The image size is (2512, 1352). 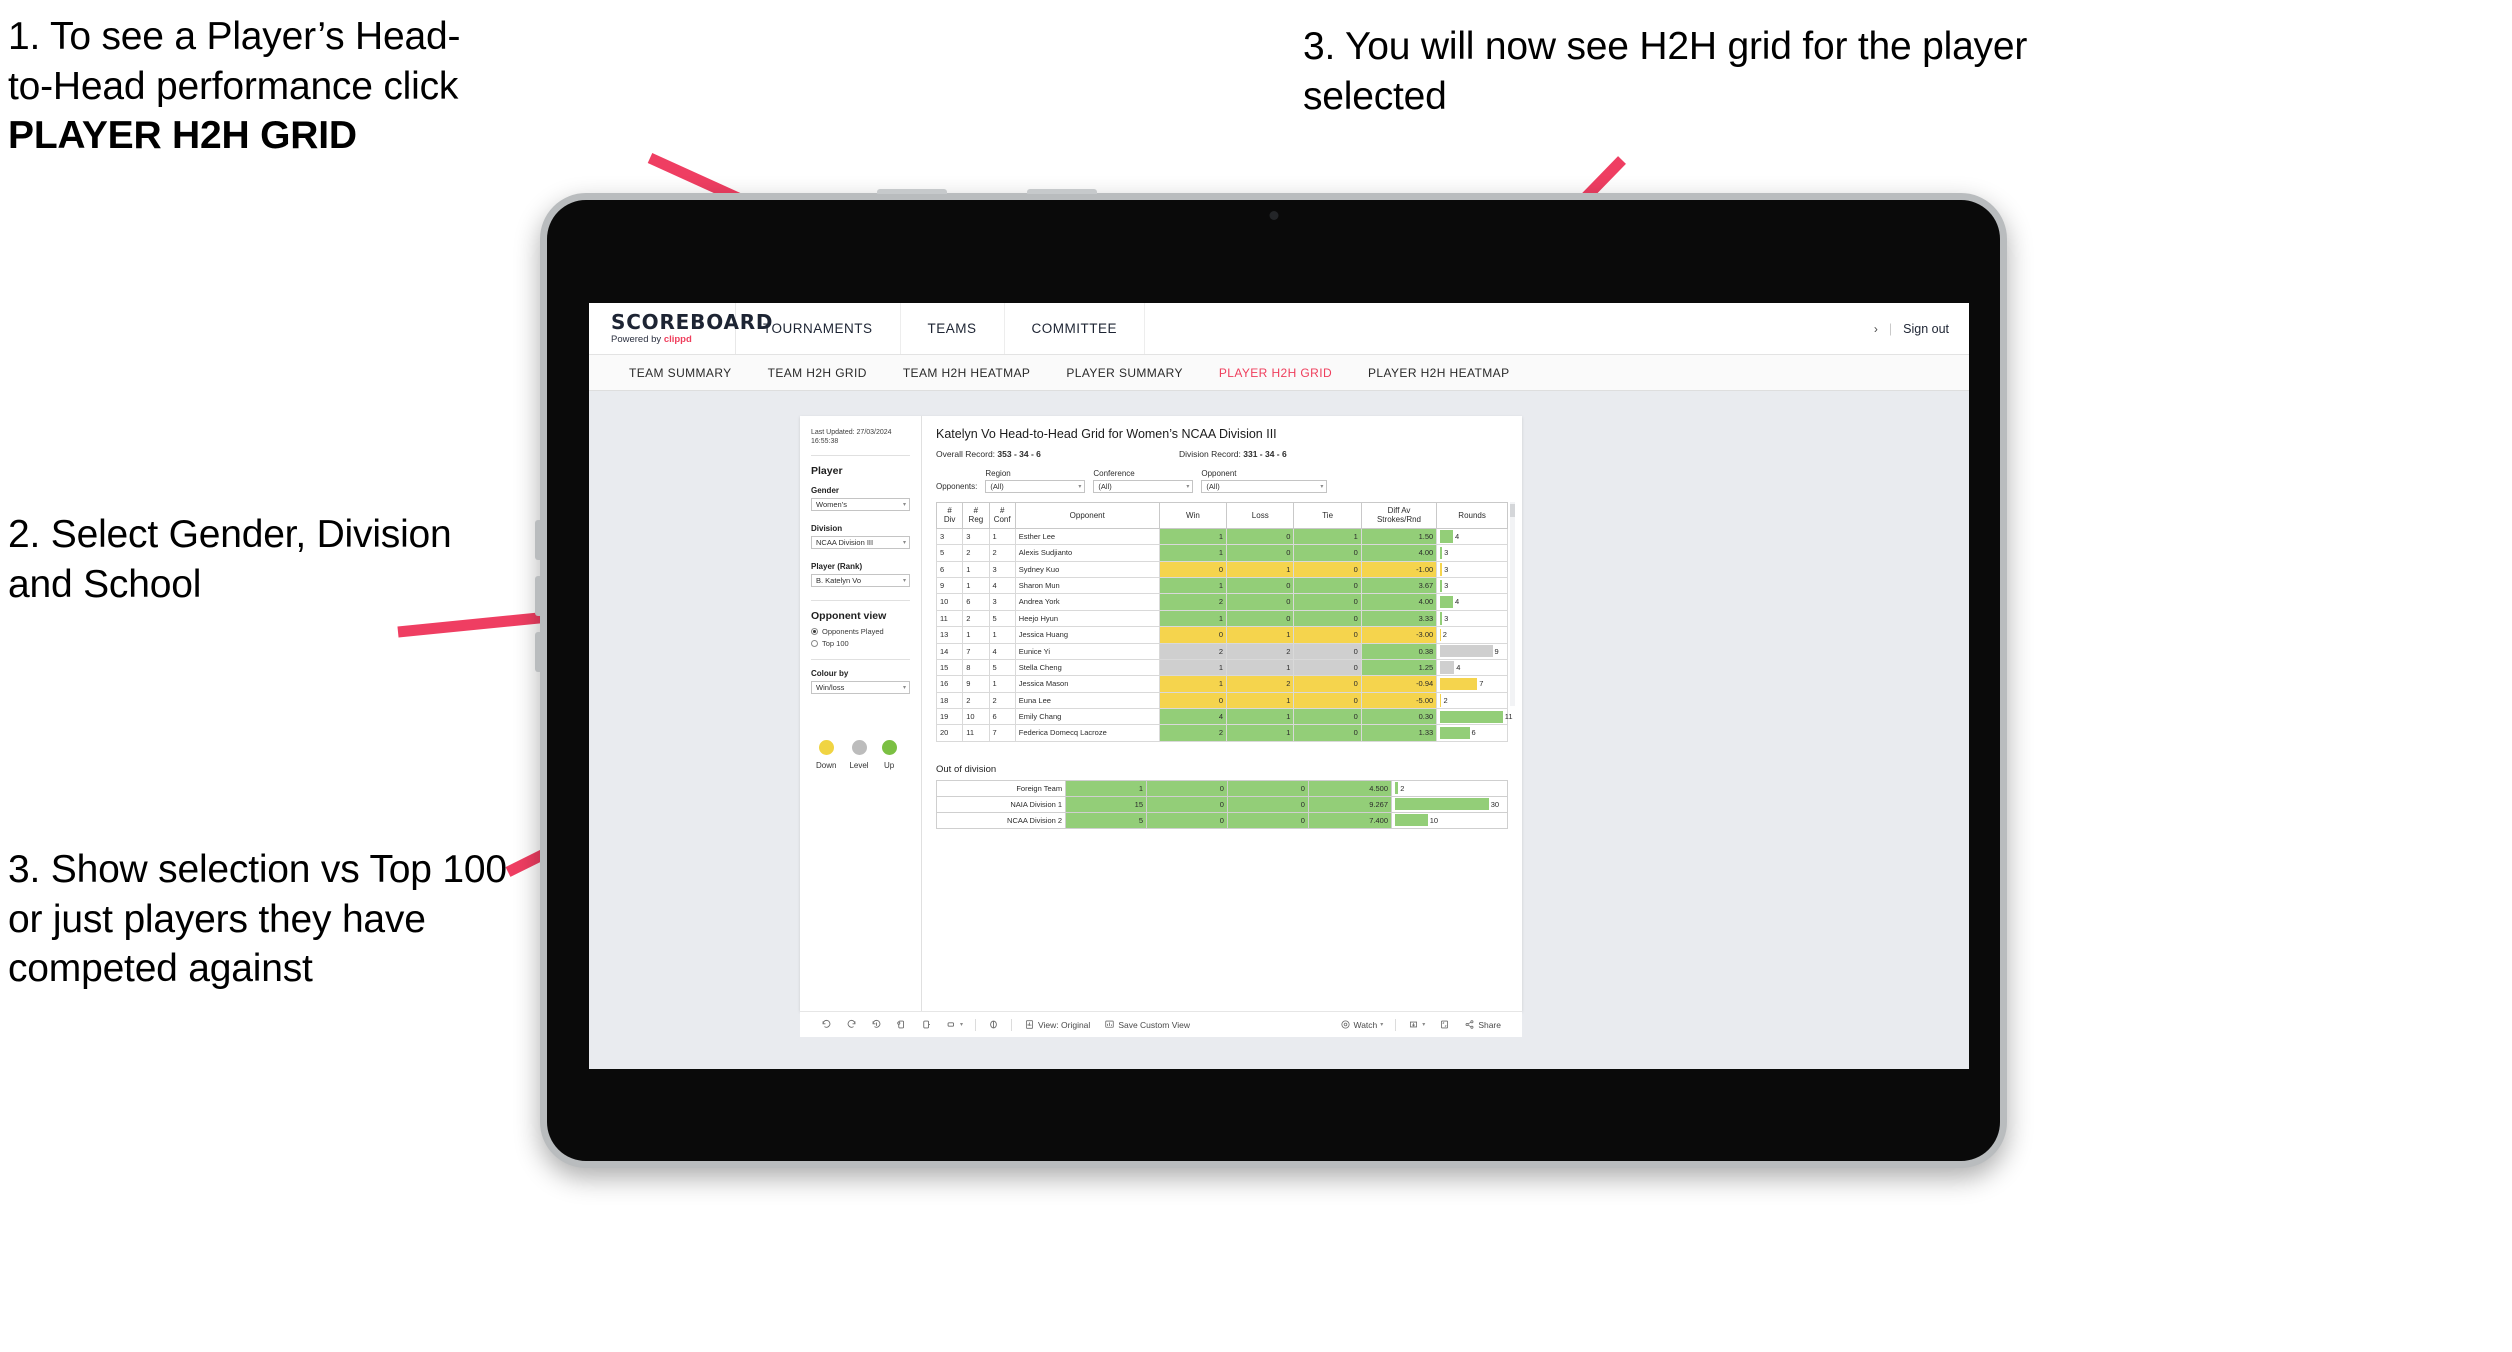 I want to click on annotation-1-line1: 1. To see a Player’s Head-, so click(x=234, y=36).